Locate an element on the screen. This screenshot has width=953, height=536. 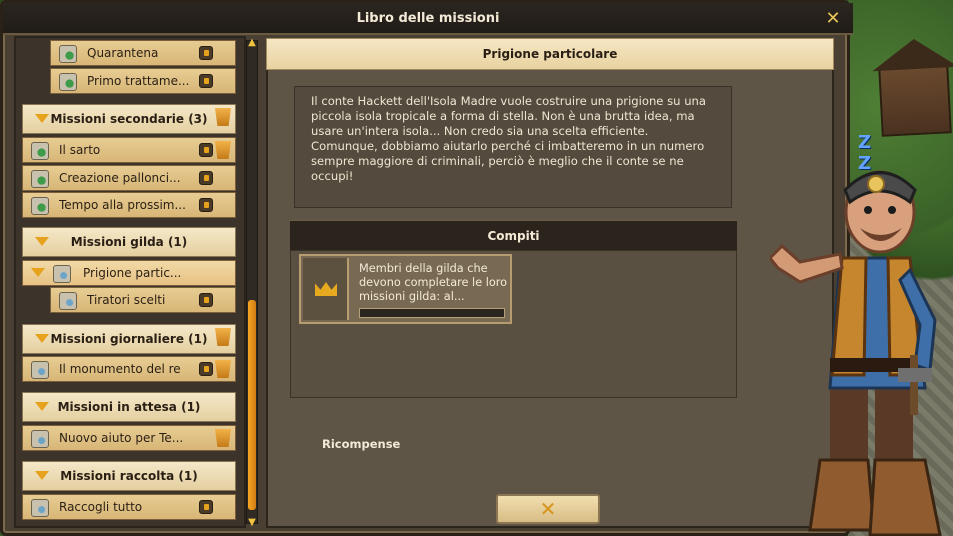
scroll-up-arrow-icon: ▲ is located at coordinates (252, 43).